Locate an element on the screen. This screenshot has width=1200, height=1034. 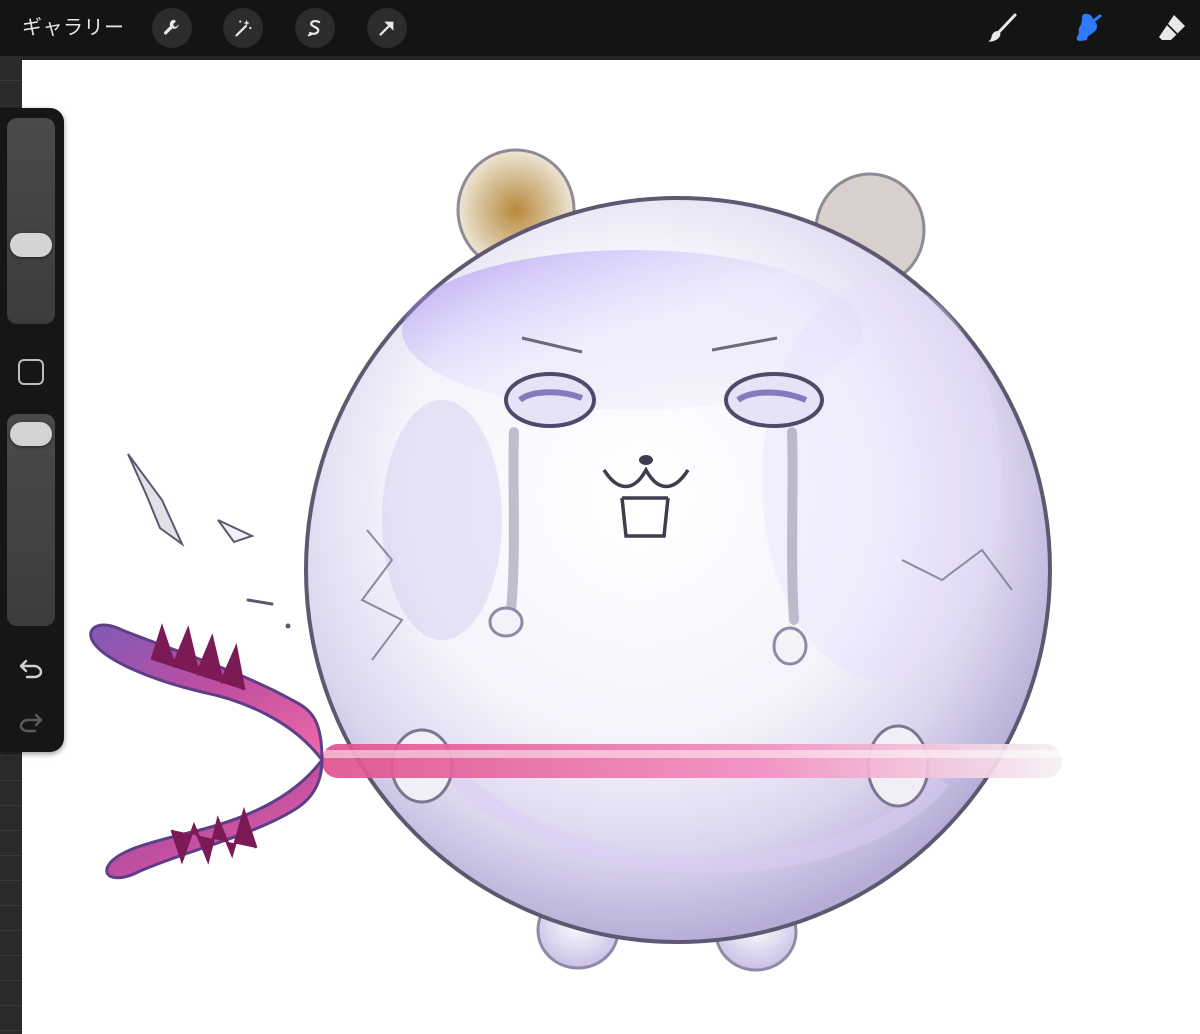
actions-button is located at coordinates (172, 28).